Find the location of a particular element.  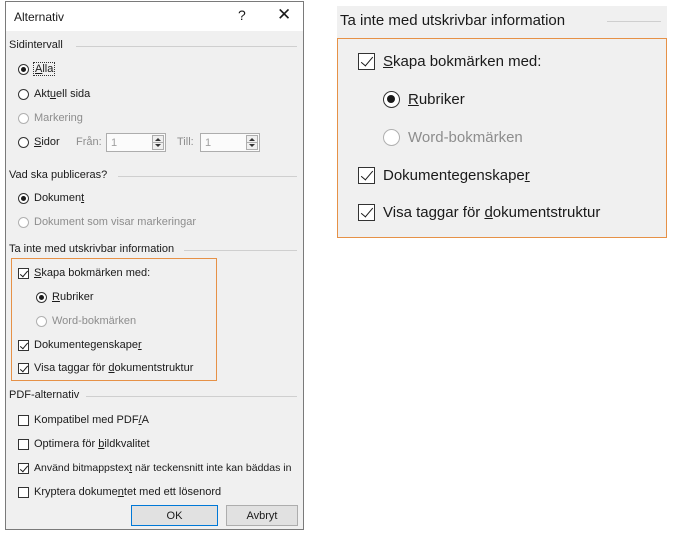

radio-current-page: Aktuell sida is located at coordinates (54, 94).